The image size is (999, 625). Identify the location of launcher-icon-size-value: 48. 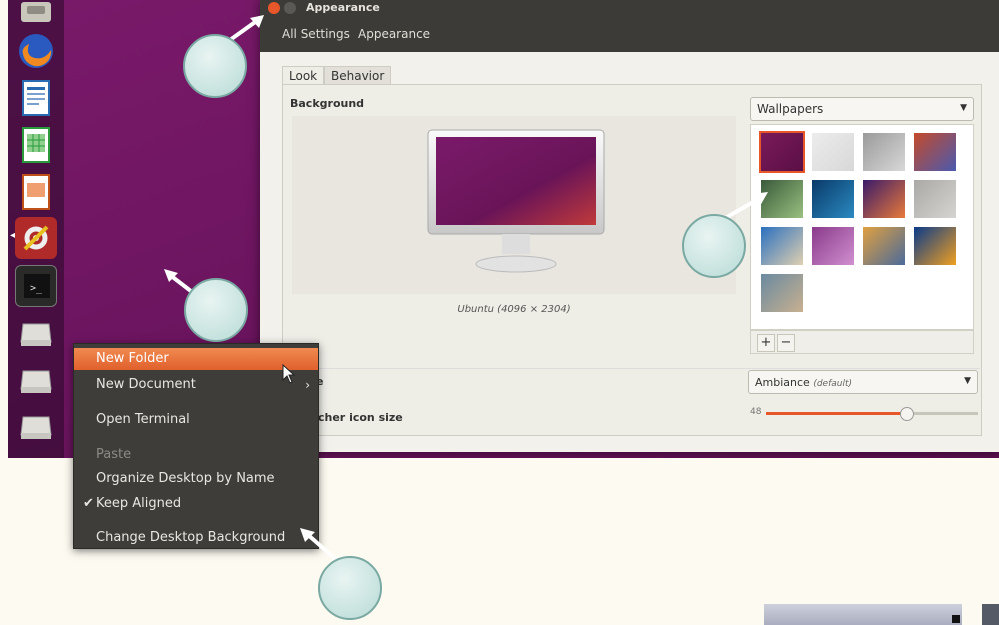
(756, 412).